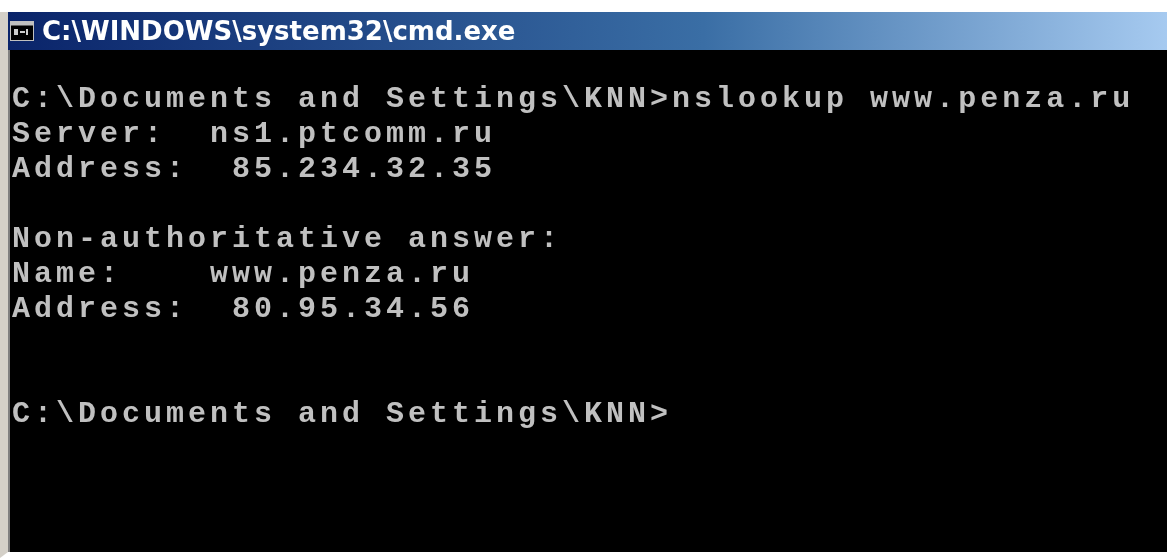 The height and width of the screenshot is (558, 1167). I want to click on console-line: Server: ns1.ptcomm.ru, so click(255, 134).